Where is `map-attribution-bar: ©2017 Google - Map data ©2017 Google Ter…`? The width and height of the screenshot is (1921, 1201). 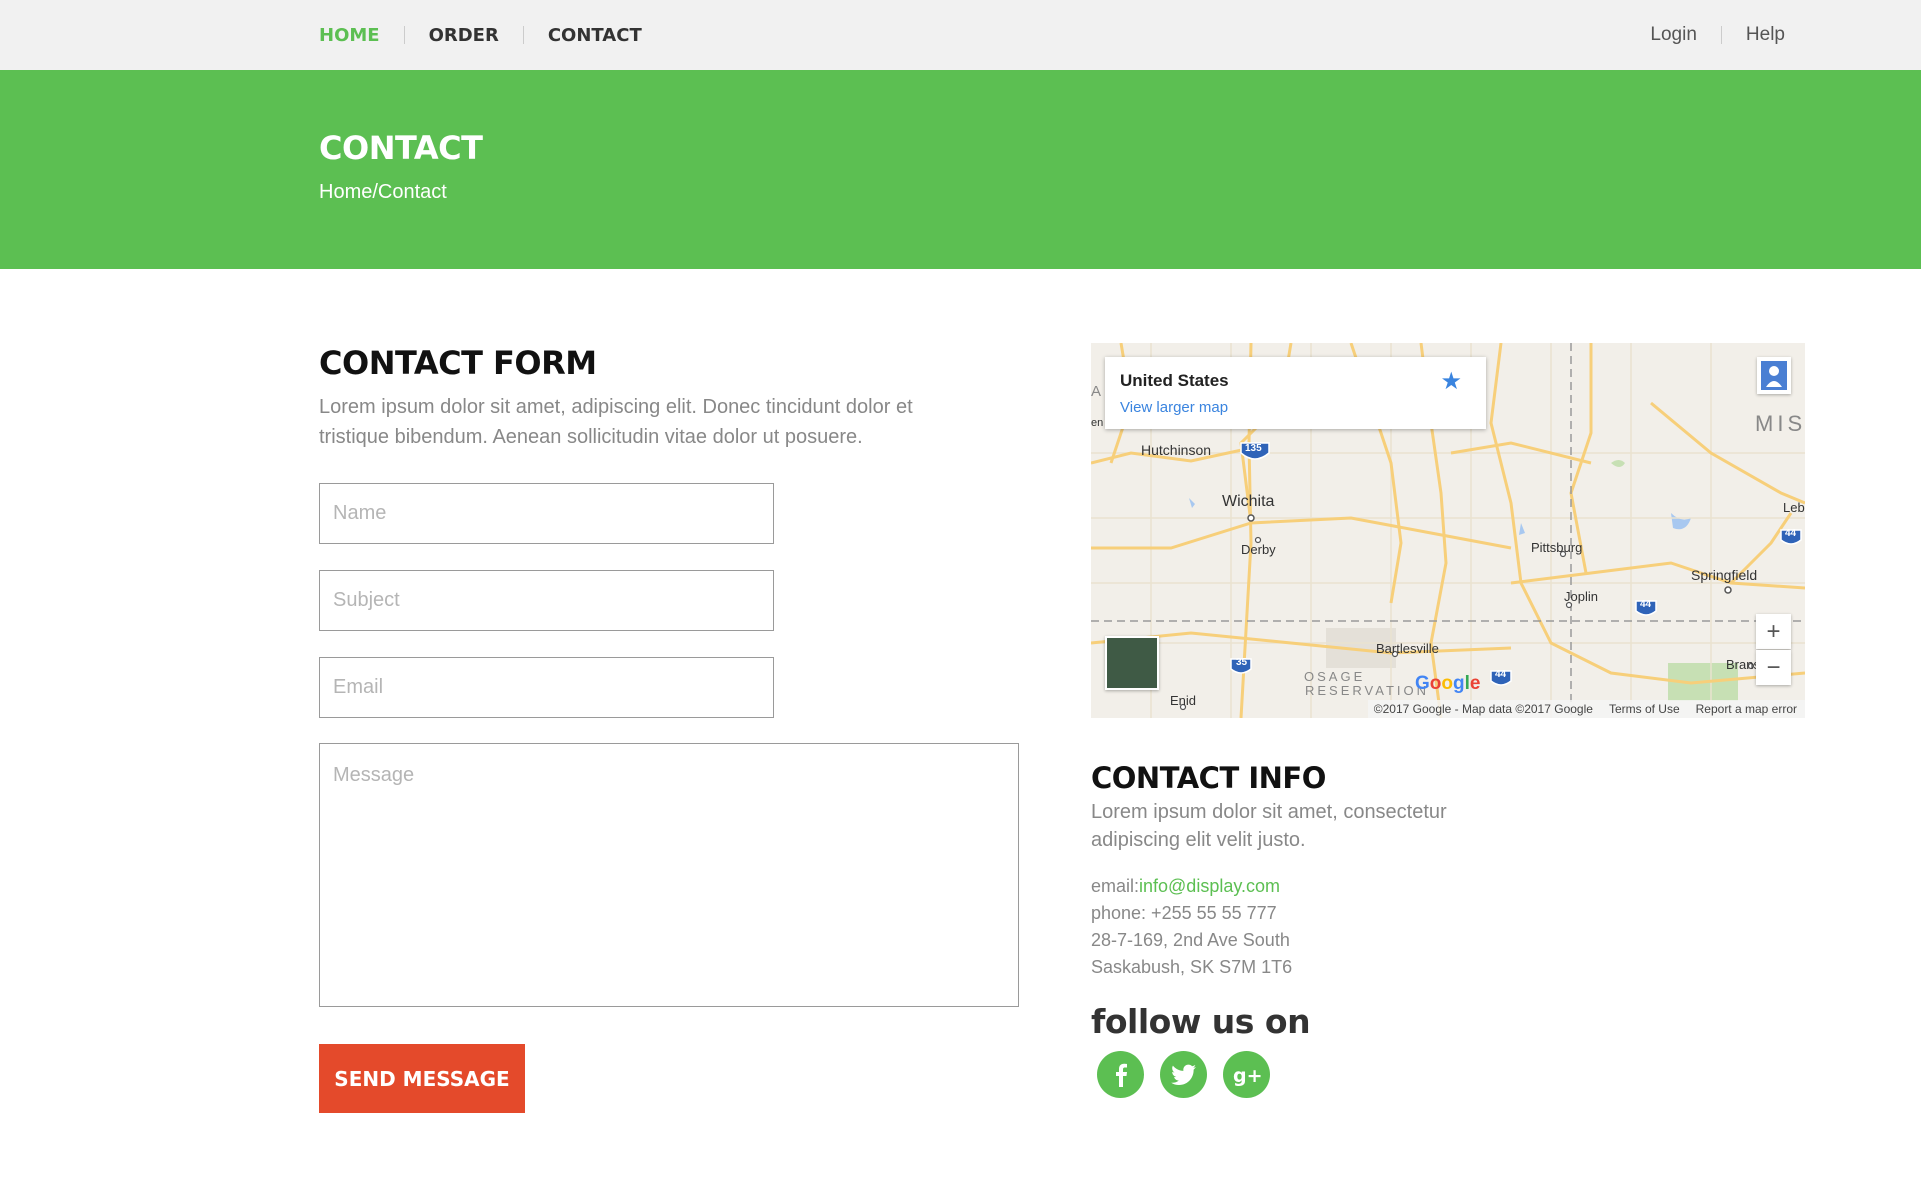 map-attribution-bar: ©2017 Google - Map data ©2017 Google Ter… is located at coordinates (1586, 709).